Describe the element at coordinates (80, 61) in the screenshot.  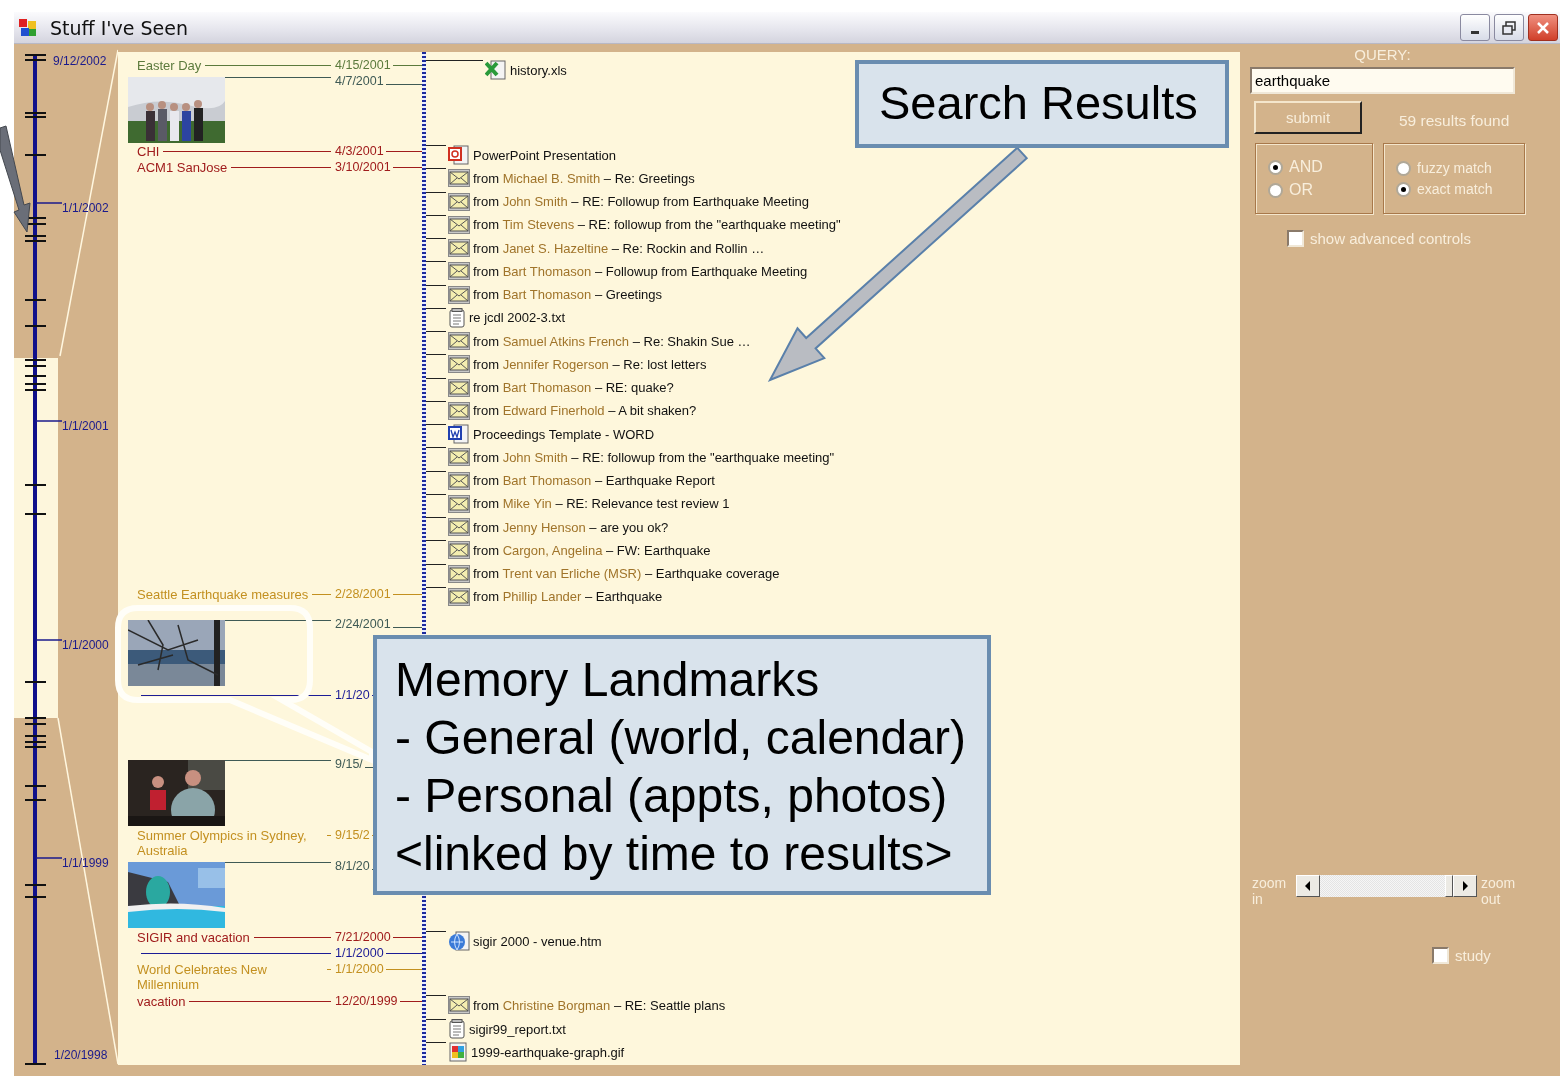
I see `axis-date-label: 9/12/2002` at that location.